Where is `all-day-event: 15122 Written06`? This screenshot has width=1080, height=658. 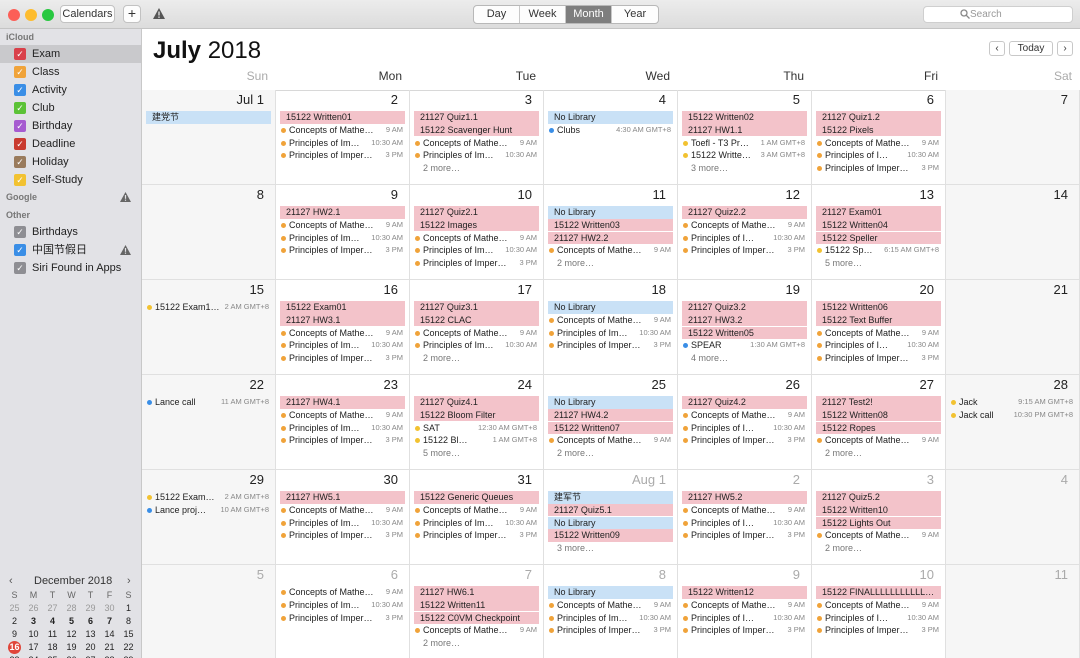
all-day-event: 15122 Written06 is located at coordinates (878, 307).